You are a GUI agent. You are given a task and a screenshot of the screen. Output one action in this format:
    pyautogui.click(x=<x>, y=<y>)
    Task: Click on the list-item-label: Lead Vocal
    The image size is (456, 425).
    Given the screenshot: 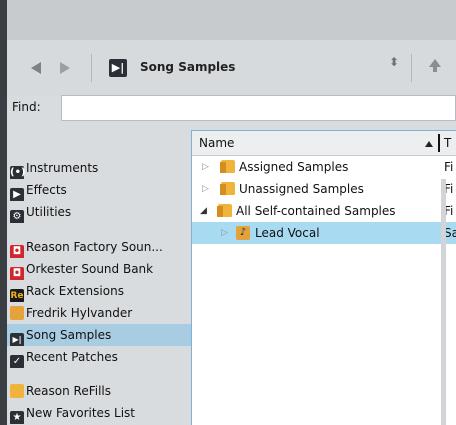 What is the action you would take?
    pyautogui.click(x=287, y=233)
    